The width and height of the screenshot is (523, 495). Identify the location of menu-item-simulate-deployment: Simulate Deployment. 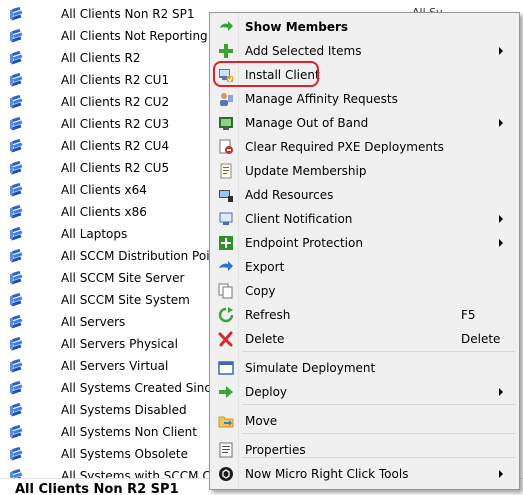
(364, 368).